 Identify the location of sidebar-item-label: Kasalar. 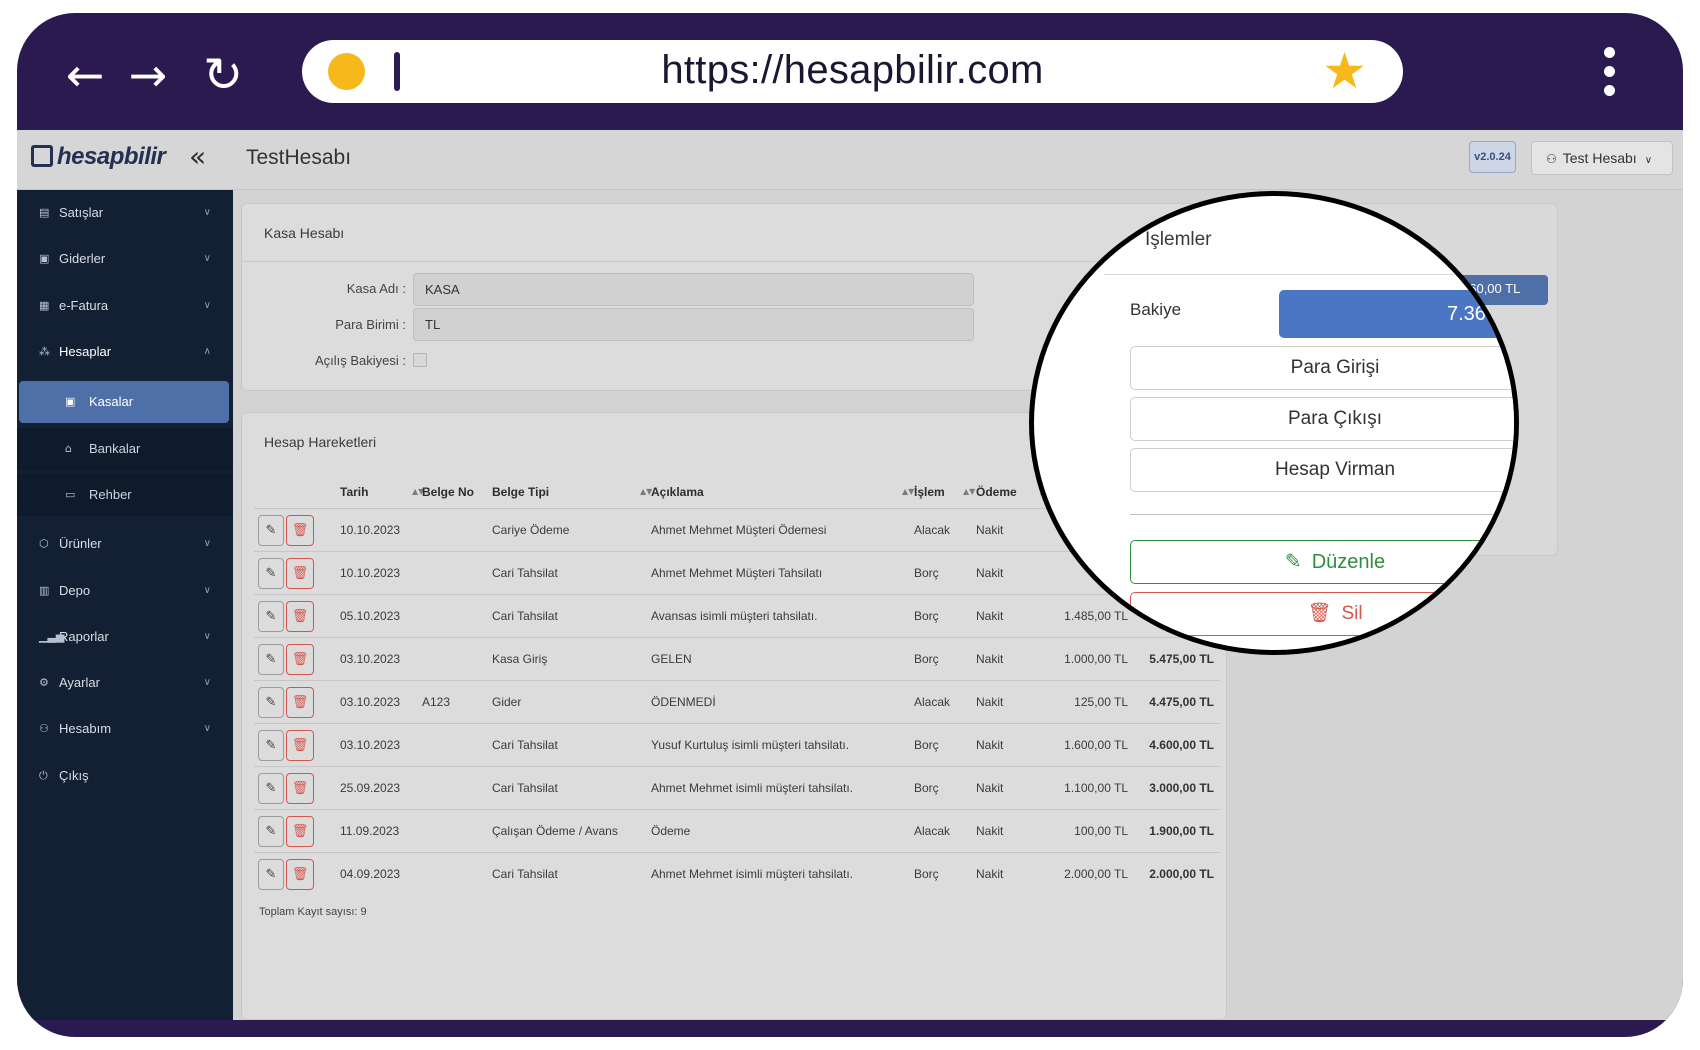
(111, 401).